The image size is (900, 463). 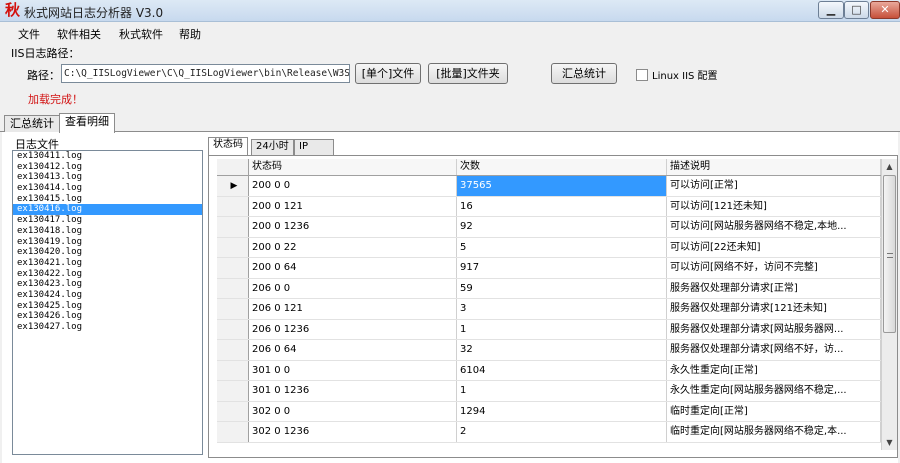 What do you see at coordinates (107, 156) in the screenshot?
I see `list-item: ex130411.log` at bounding box center [107, 156].